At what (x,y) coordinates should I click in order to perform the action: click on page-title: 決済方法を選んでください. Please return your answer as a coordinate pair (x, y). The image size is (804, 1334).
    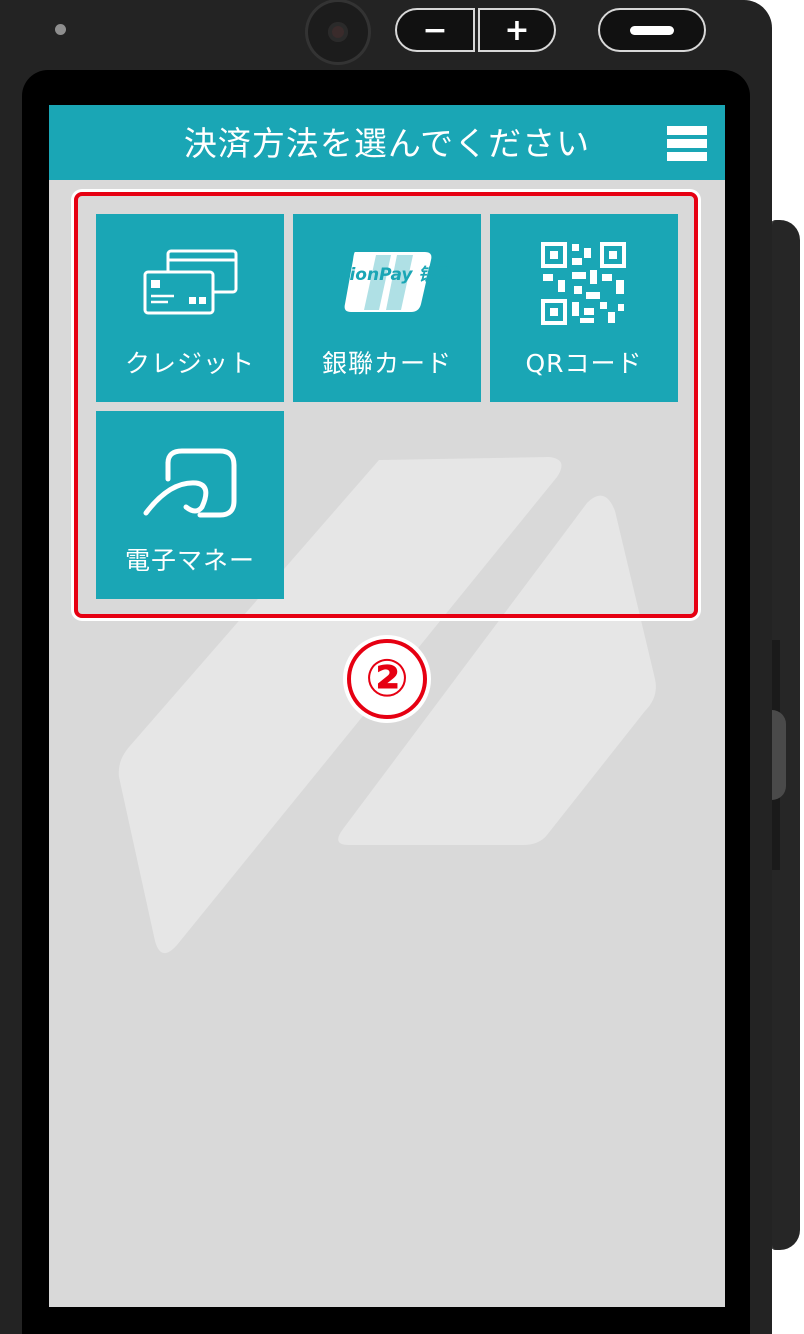
    Looking at the image, I should click on (387, 143).